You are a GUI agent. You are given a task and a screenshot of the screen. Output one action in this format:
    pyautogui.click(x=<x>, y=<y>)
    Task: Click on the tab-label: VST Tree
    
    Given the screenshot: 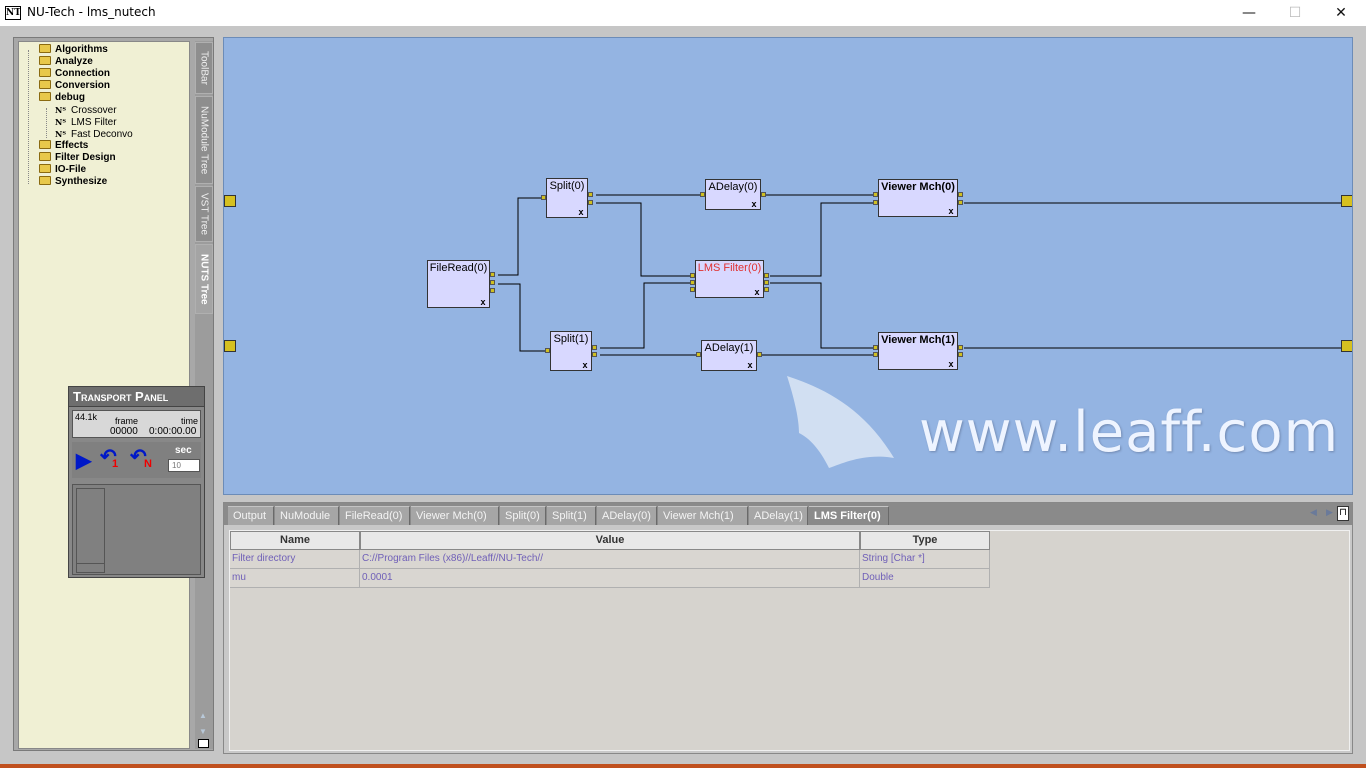 What is the action you would take?
    pyautogui.click(x=204, y=214)
    